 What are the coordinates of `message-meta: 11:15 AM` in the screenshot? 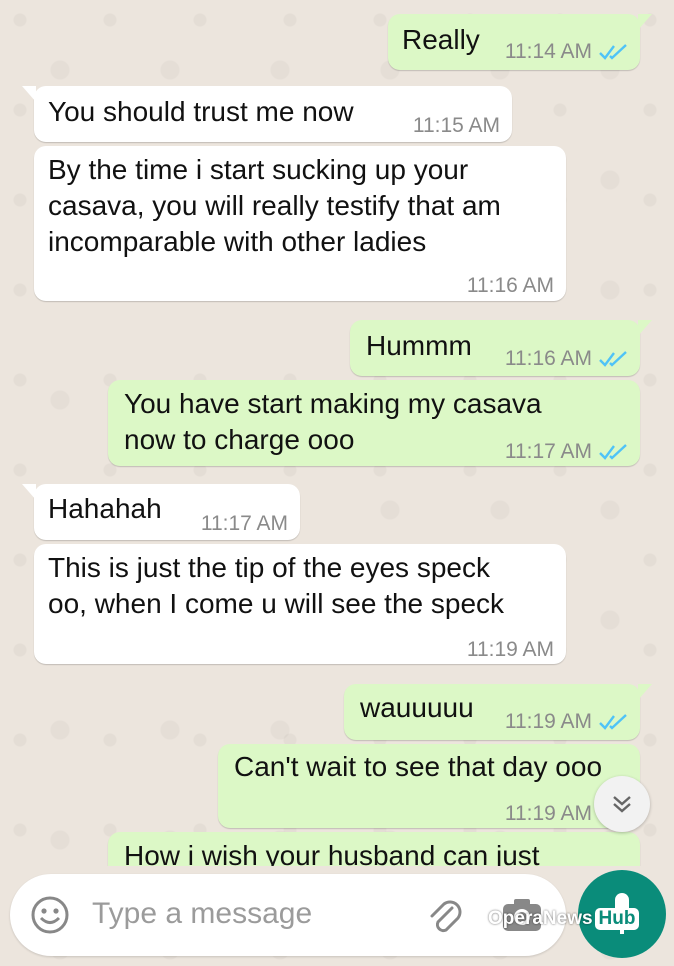 It's located at (456, 126).